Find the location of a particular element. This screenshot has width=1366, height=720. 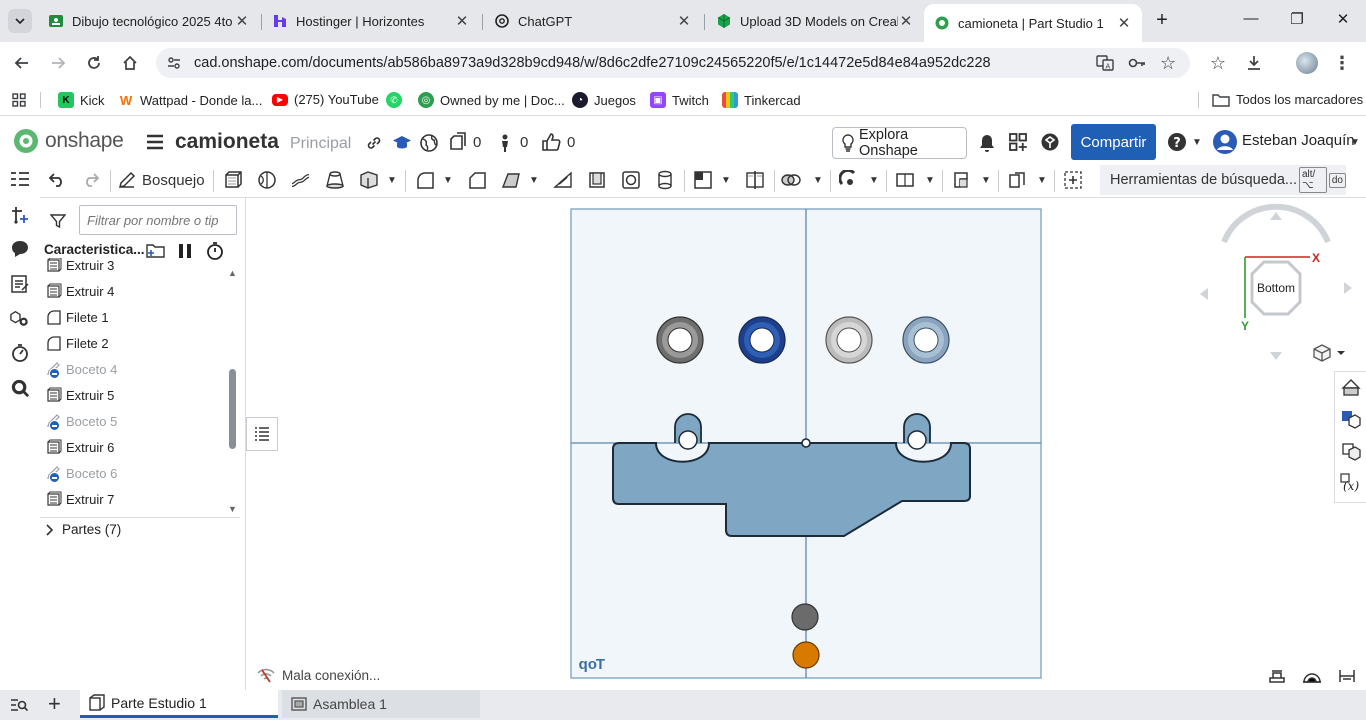

favorites-icon: ☆ is located at coordinates (1218, 63).